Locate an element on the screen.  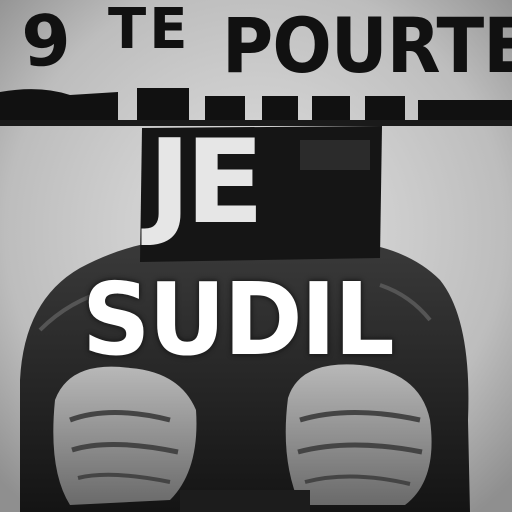
overlay-text-9: 9 is located at coordinates (45, 42).